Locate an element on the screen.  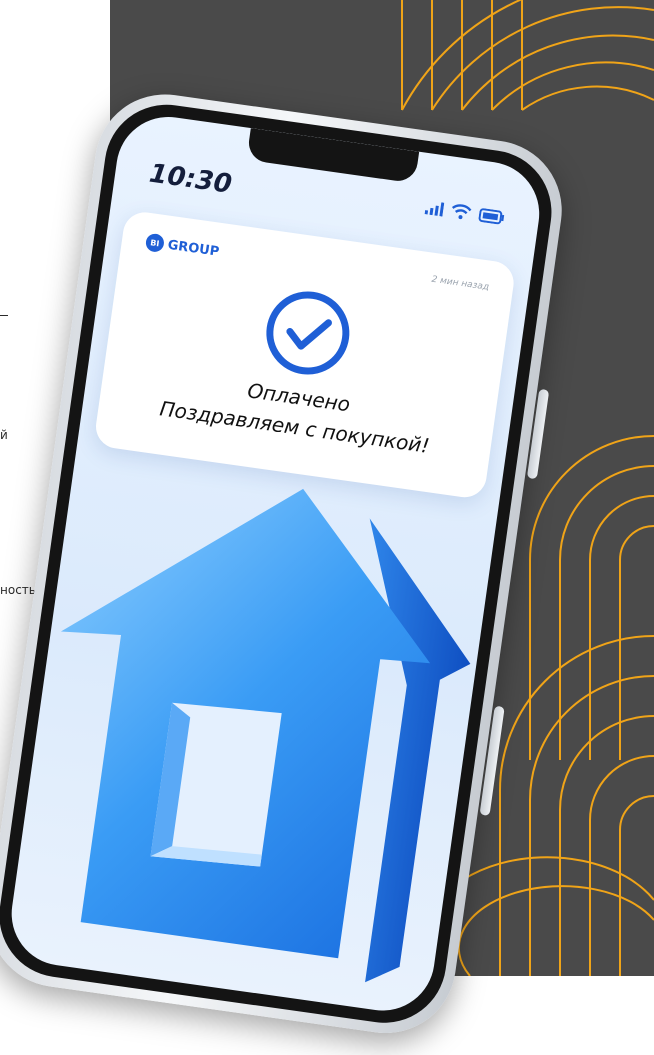
wifi-icon is located at coordinates (461, 212).